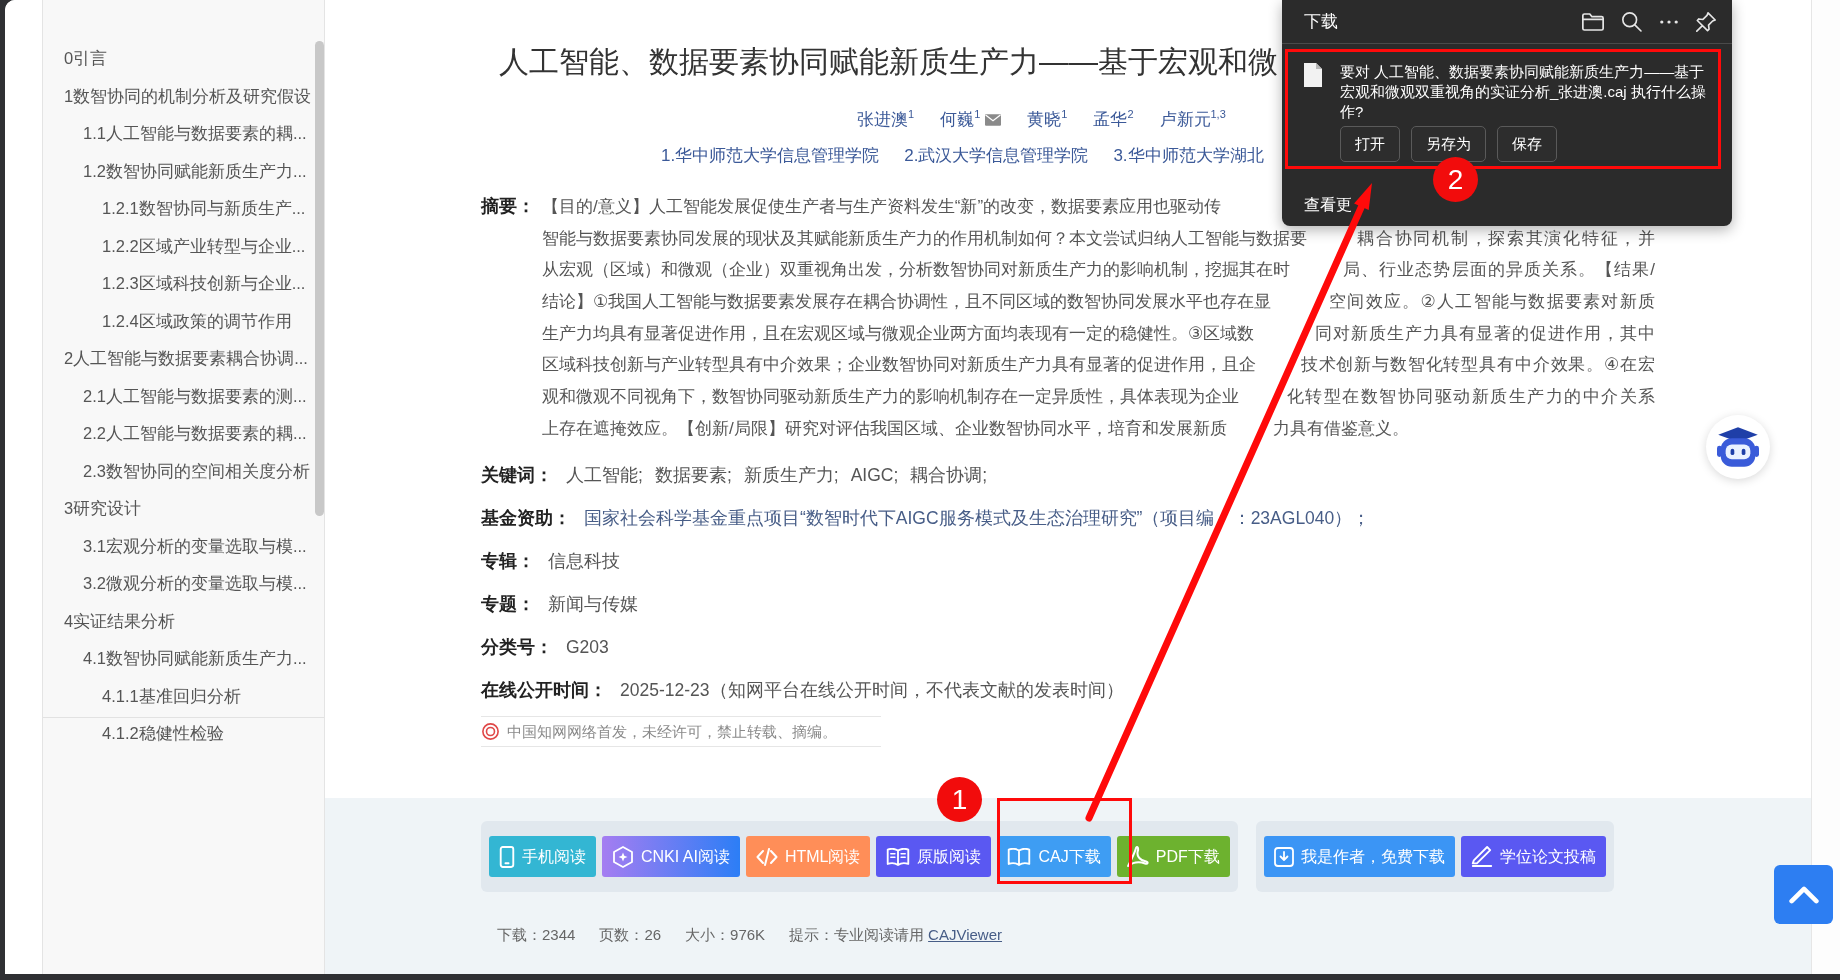  I want to click on panel-button: 打开, so click(1370, 144).